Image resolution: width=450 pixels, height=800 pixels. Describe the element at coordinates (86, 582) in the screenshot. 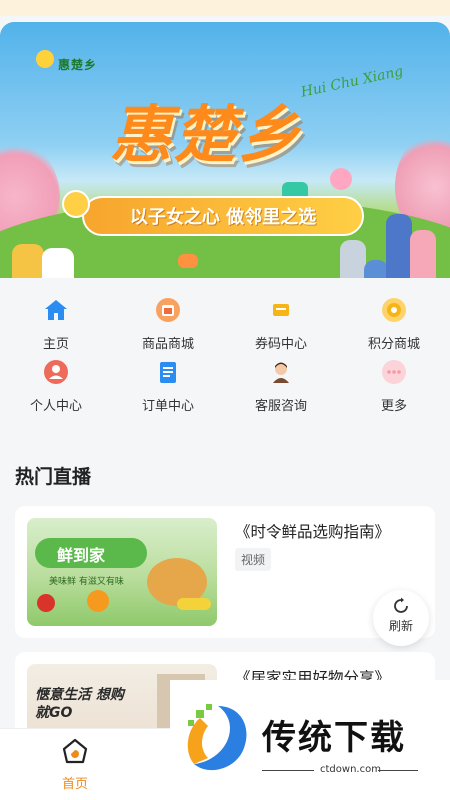

I see `thumb-subtext: 美味鲜 有滋又有味` at that location.